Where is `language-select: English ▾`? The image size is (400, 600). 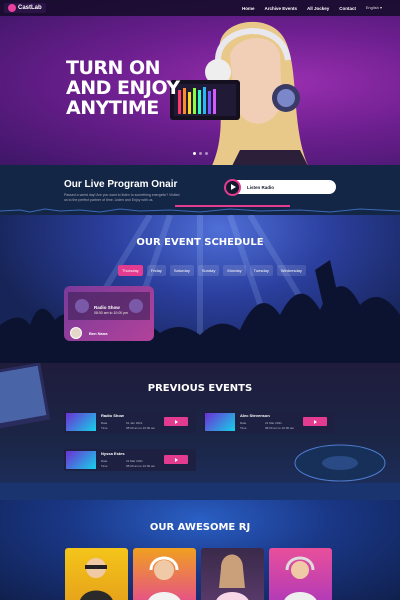
language-select: English ▾ is located at coordinates (374, 7).